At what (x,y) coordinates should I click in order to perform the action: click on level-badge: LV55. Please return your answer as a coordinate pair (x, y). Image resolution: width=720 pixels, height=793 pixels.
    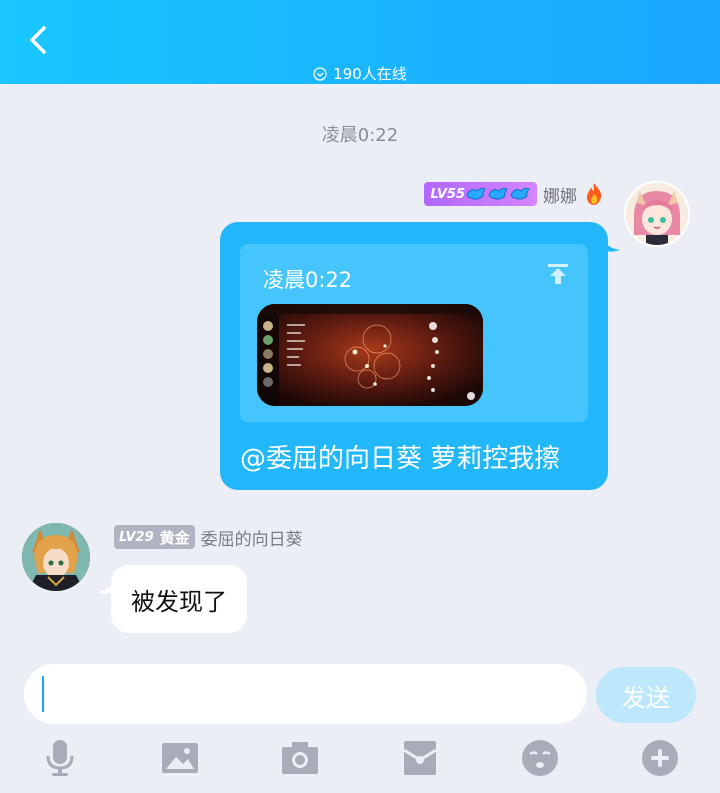
    Looking at the image, I should click on (480, 194).